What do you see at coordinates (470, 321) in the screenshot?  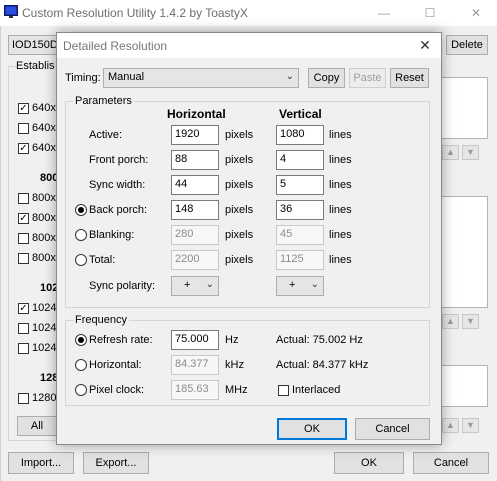 I see `move-down-icon-2: ▼` at bounding box center [470, 321].